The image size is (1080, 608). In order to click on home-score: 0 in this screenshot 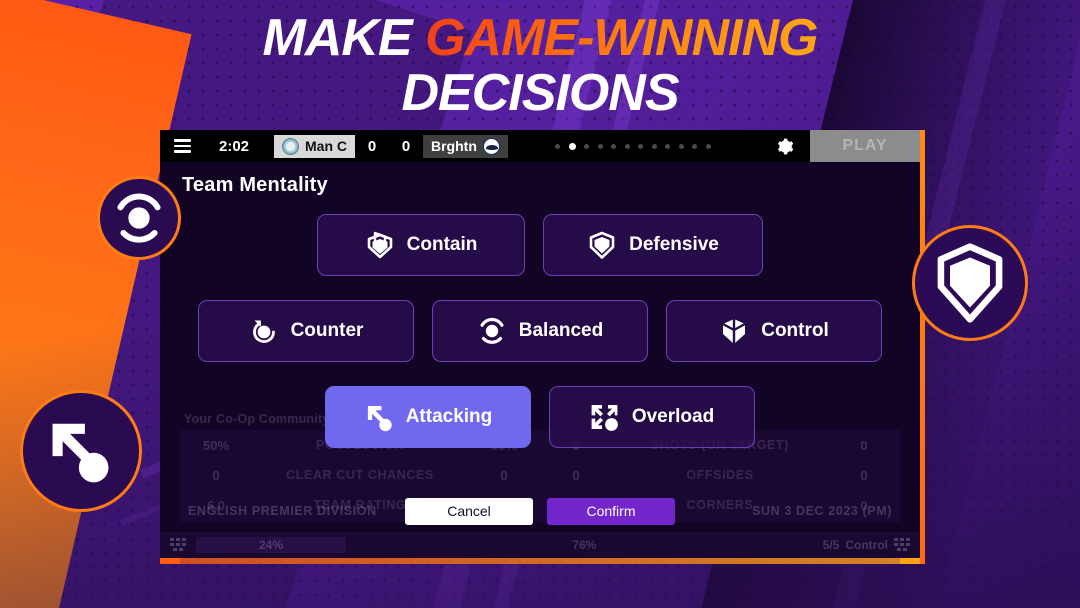, I will do `click(372, 146)`.